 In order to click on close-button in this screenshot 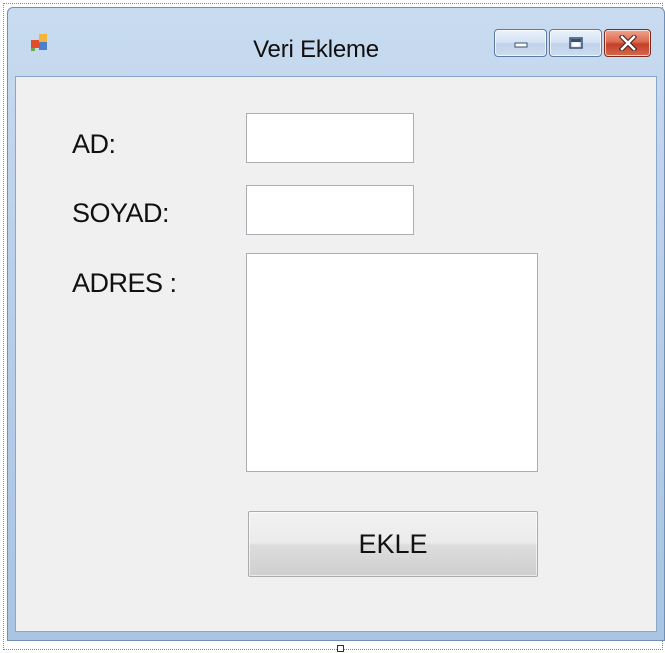, I will do `click(627, 43)`.